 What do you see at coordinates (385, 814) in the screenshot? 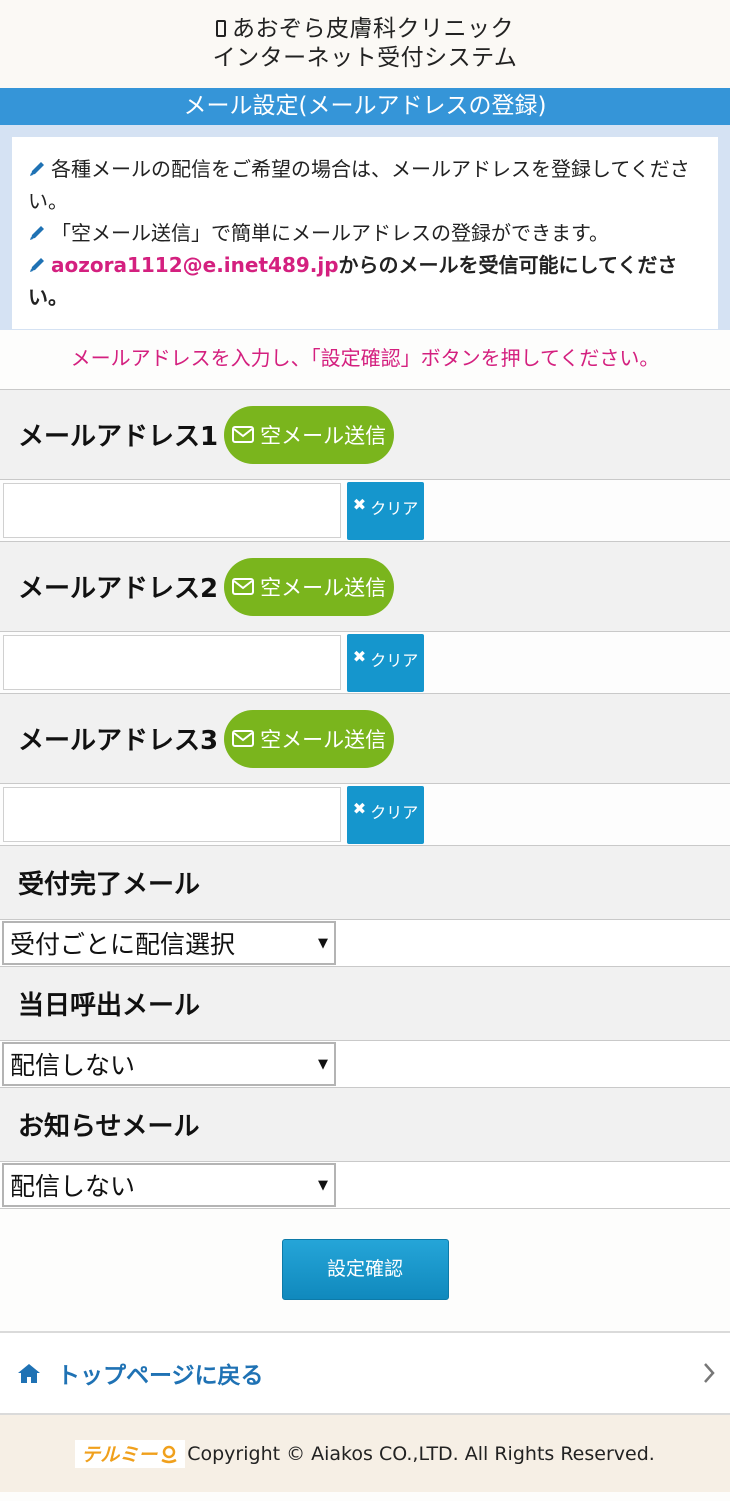
I see `clear-button-3: ✖ クリア` at bounding box center [385, 814].